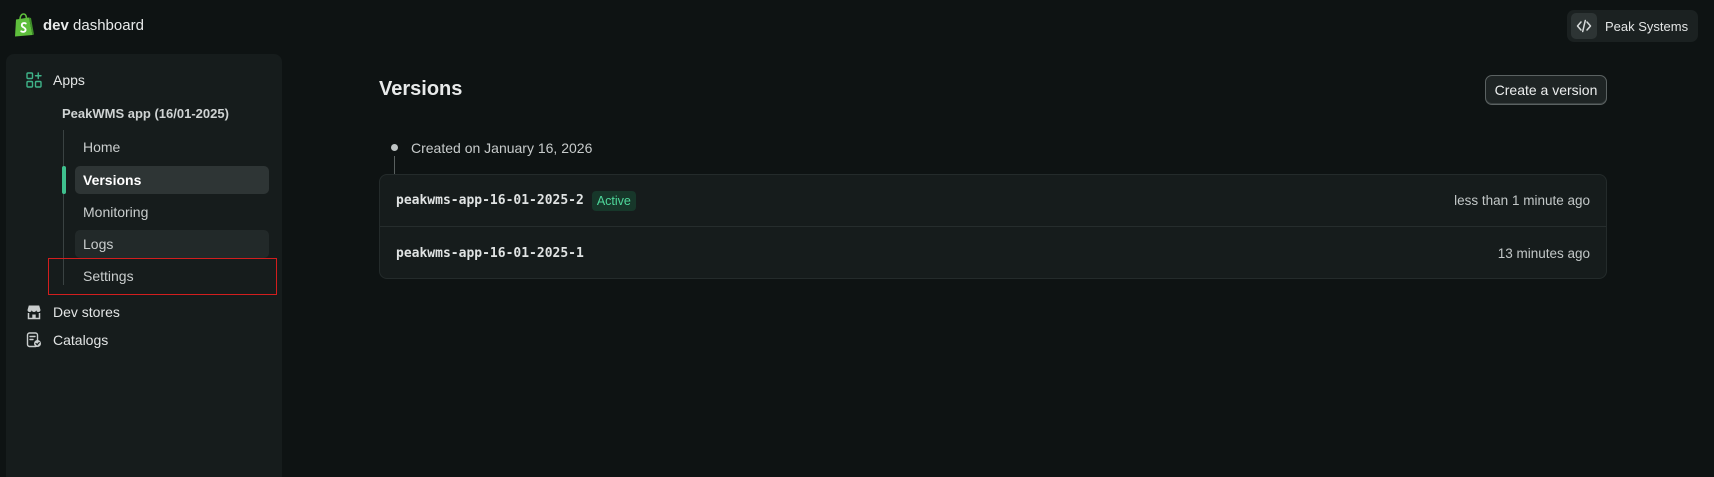 The height and width of the screenshot is (477, 1714). Describe the element at coordinates (394, 165) in the screenshot. I see `timeline-connector` at that location.